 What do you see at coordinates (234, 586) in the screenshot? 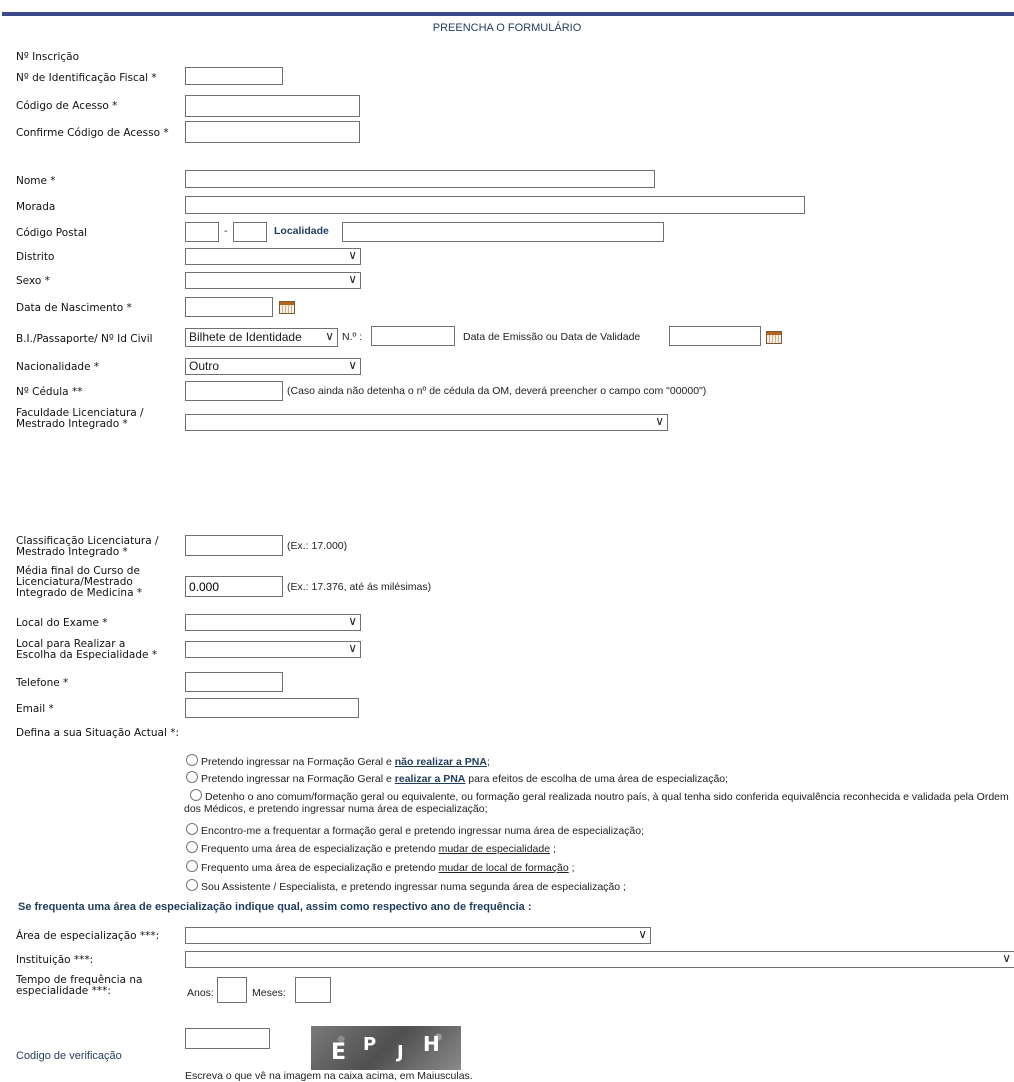
I see `average-input` at bounding box center [234, 586].